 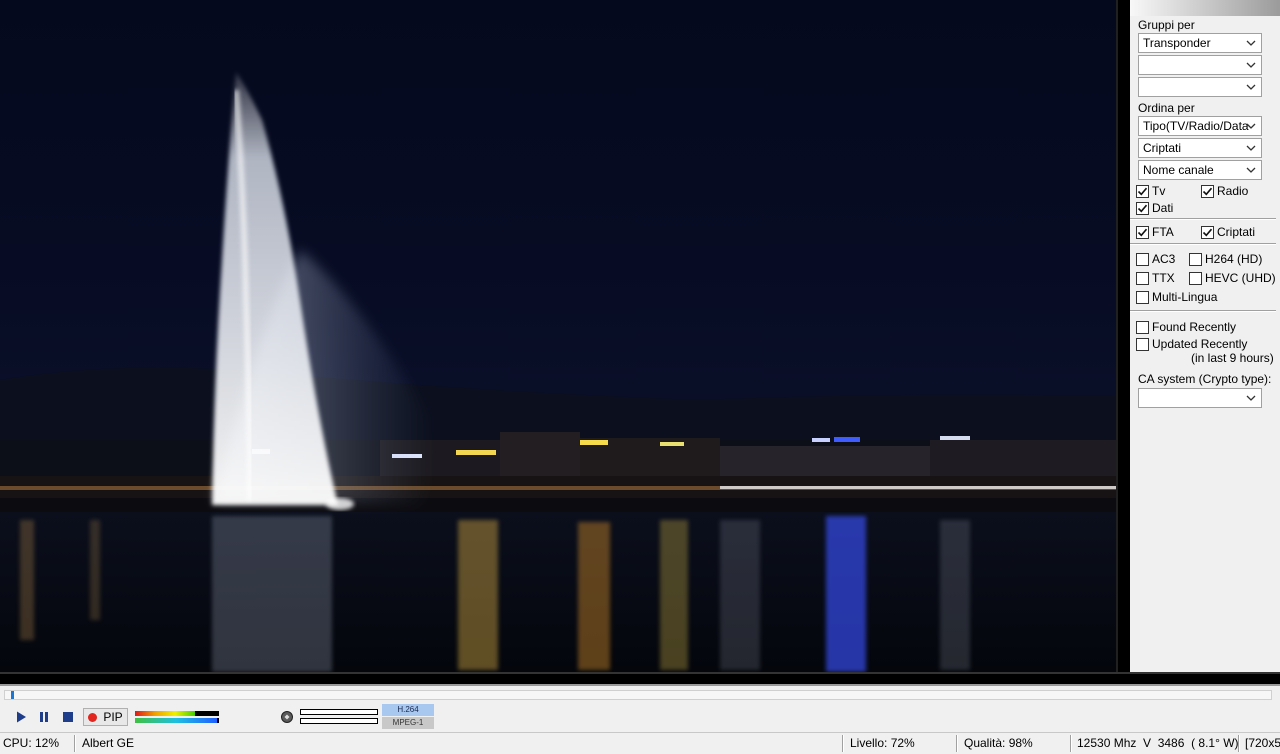 What do you see at coordinates (1262, 743) in the screenshot?
I see `resolution-info: [720x5` at bounding box center [1262, 743].